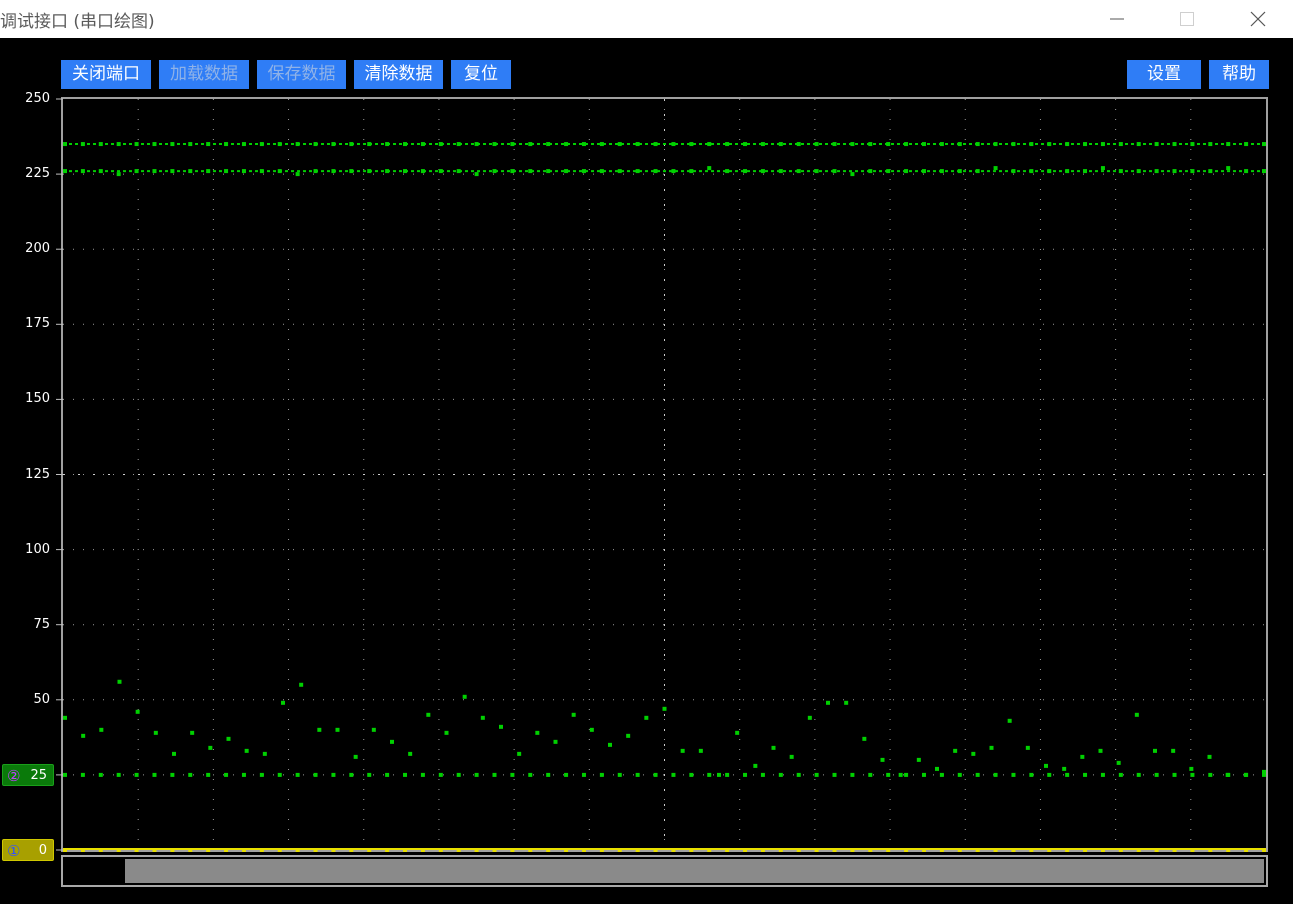 This screenshot has height=904, width=1293. Describe the element at coordinates (694, 871) in the screenshot. I see `scrollbar-thumb` at that location.